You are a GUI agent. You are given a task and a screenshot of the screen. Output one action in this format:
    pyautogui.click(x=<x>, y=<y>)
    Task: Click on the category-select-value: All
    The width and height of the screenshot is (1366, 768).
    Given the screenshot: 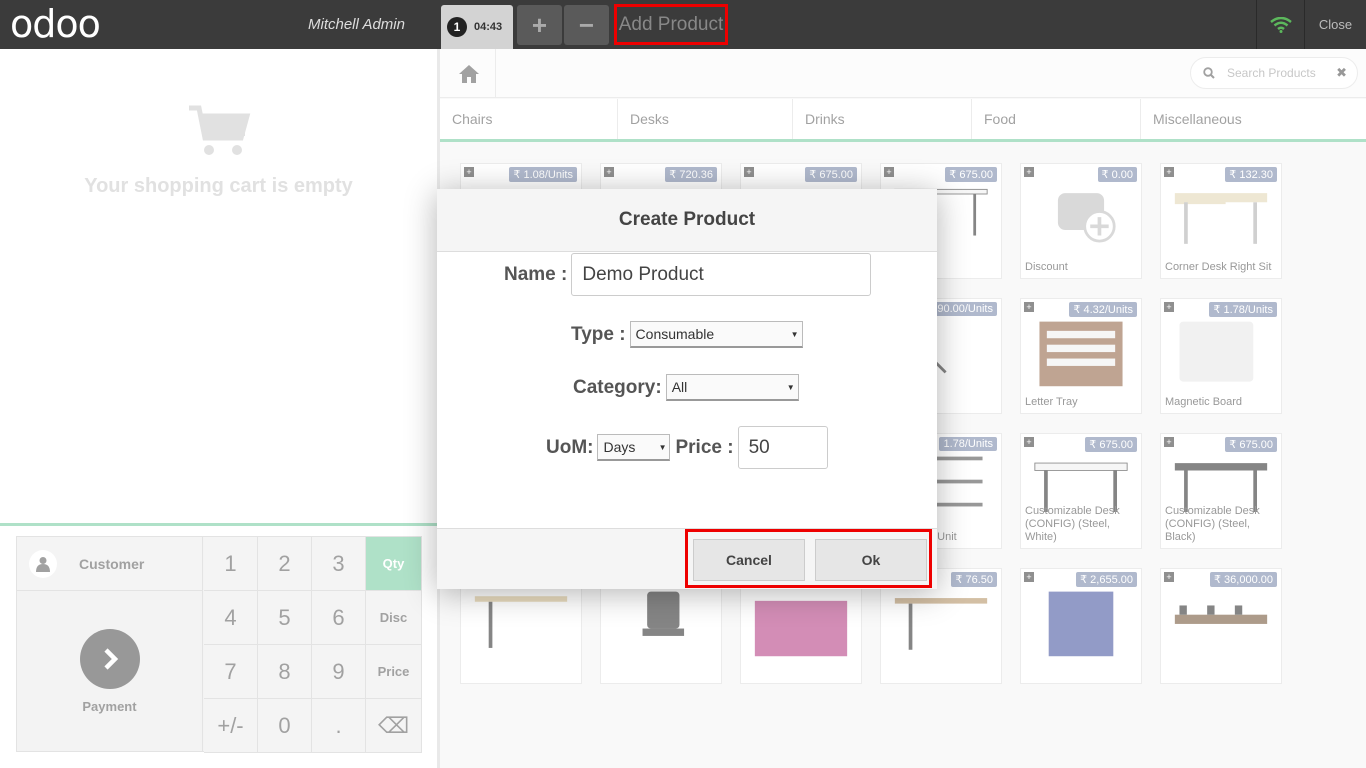 What is the action you would take?
    pyautogui.click(x=679, y=387)
    